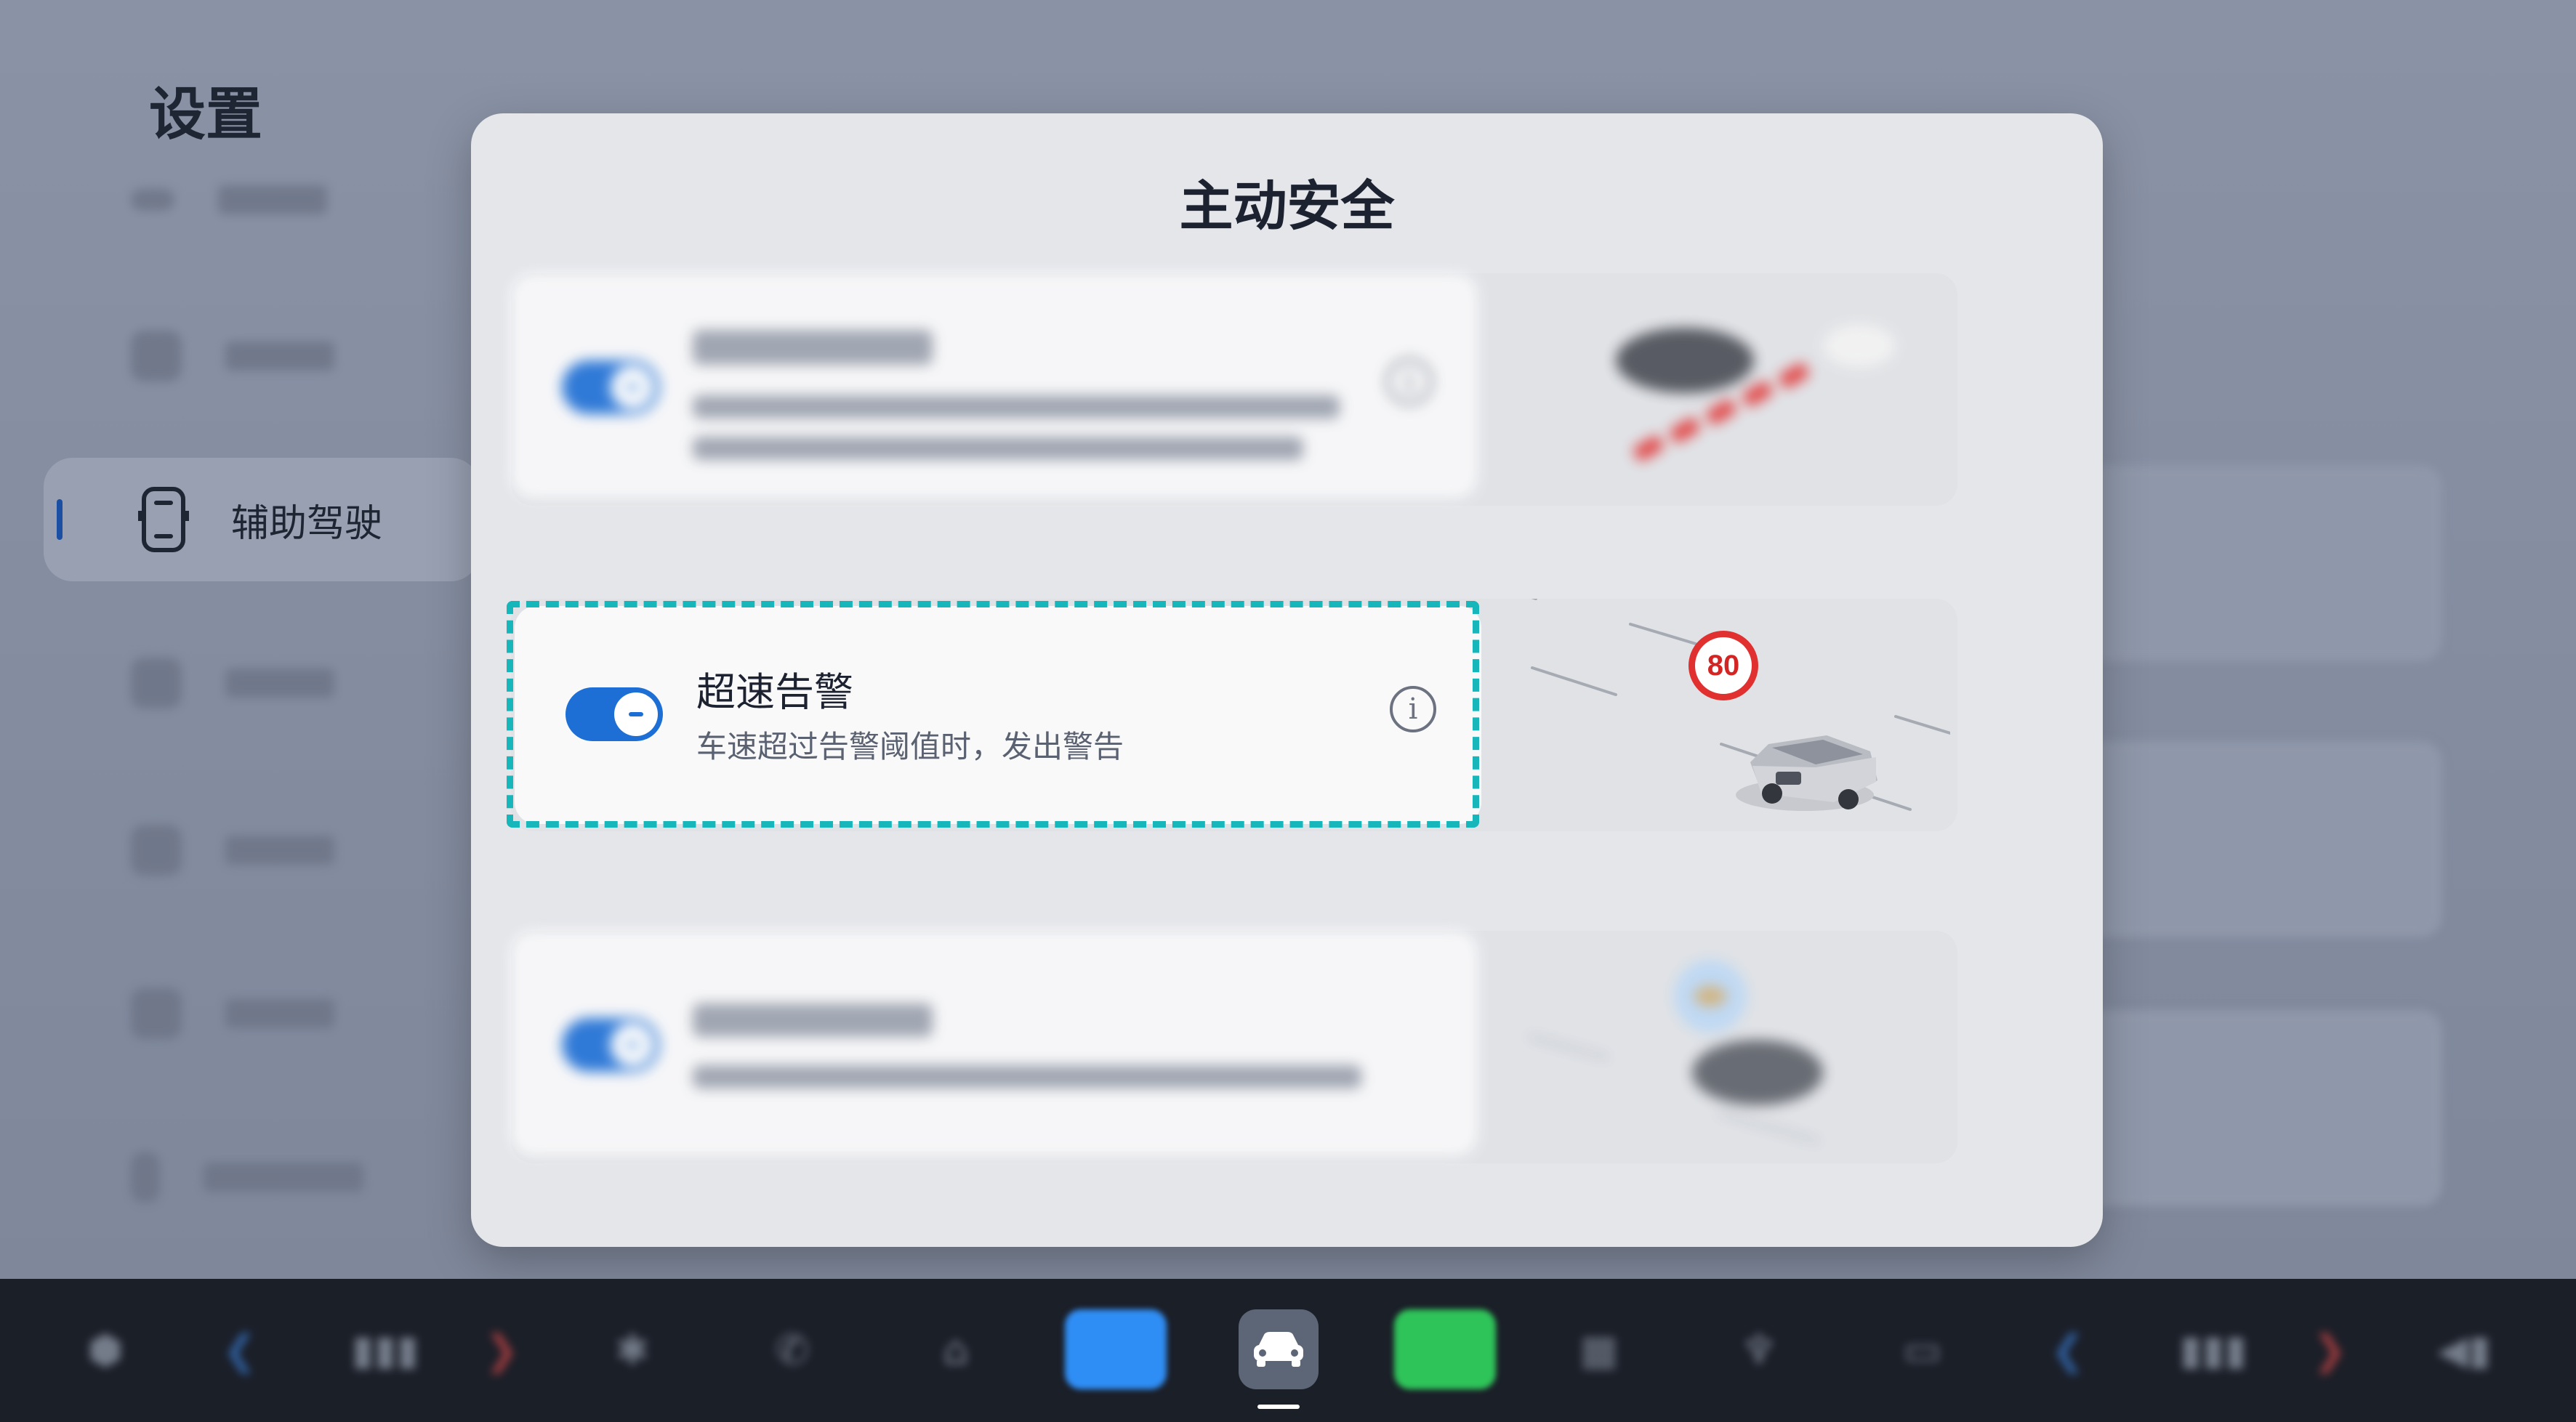  What do you see at coordinates (1756, 393) in the screenshot?
I see `collision-illustration` at bounding box center [1756, 393].